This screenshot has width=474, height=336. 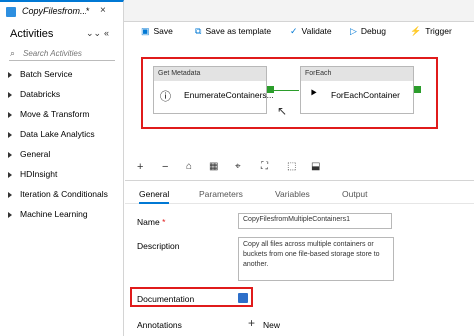 I want to click on annotations-label: Annotations, so click(x=159, y=325).